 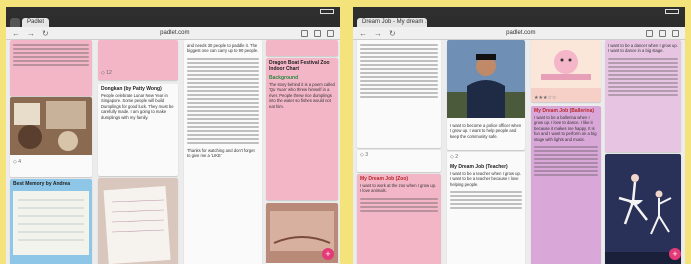 What do you see at coordinates (399, 94) in the screenshot?
I see `text-post-card` at bounding box center [399, 94].